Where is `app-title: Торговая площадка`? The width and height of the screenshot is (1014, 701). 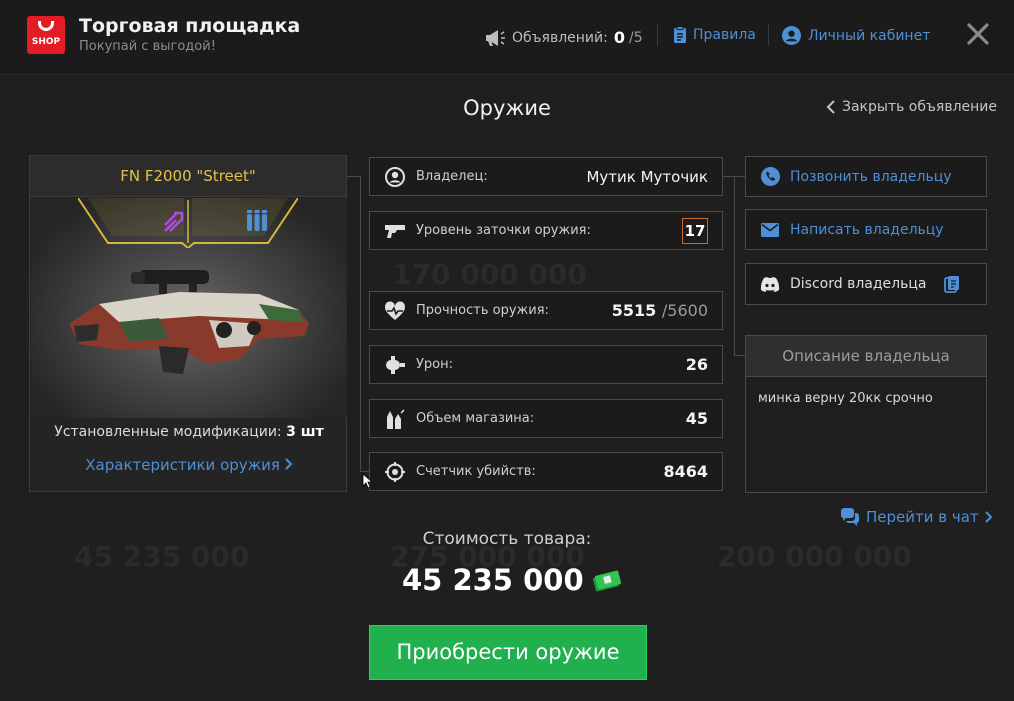 app-title: Торговая площадка is located at coordinates (190, 26).